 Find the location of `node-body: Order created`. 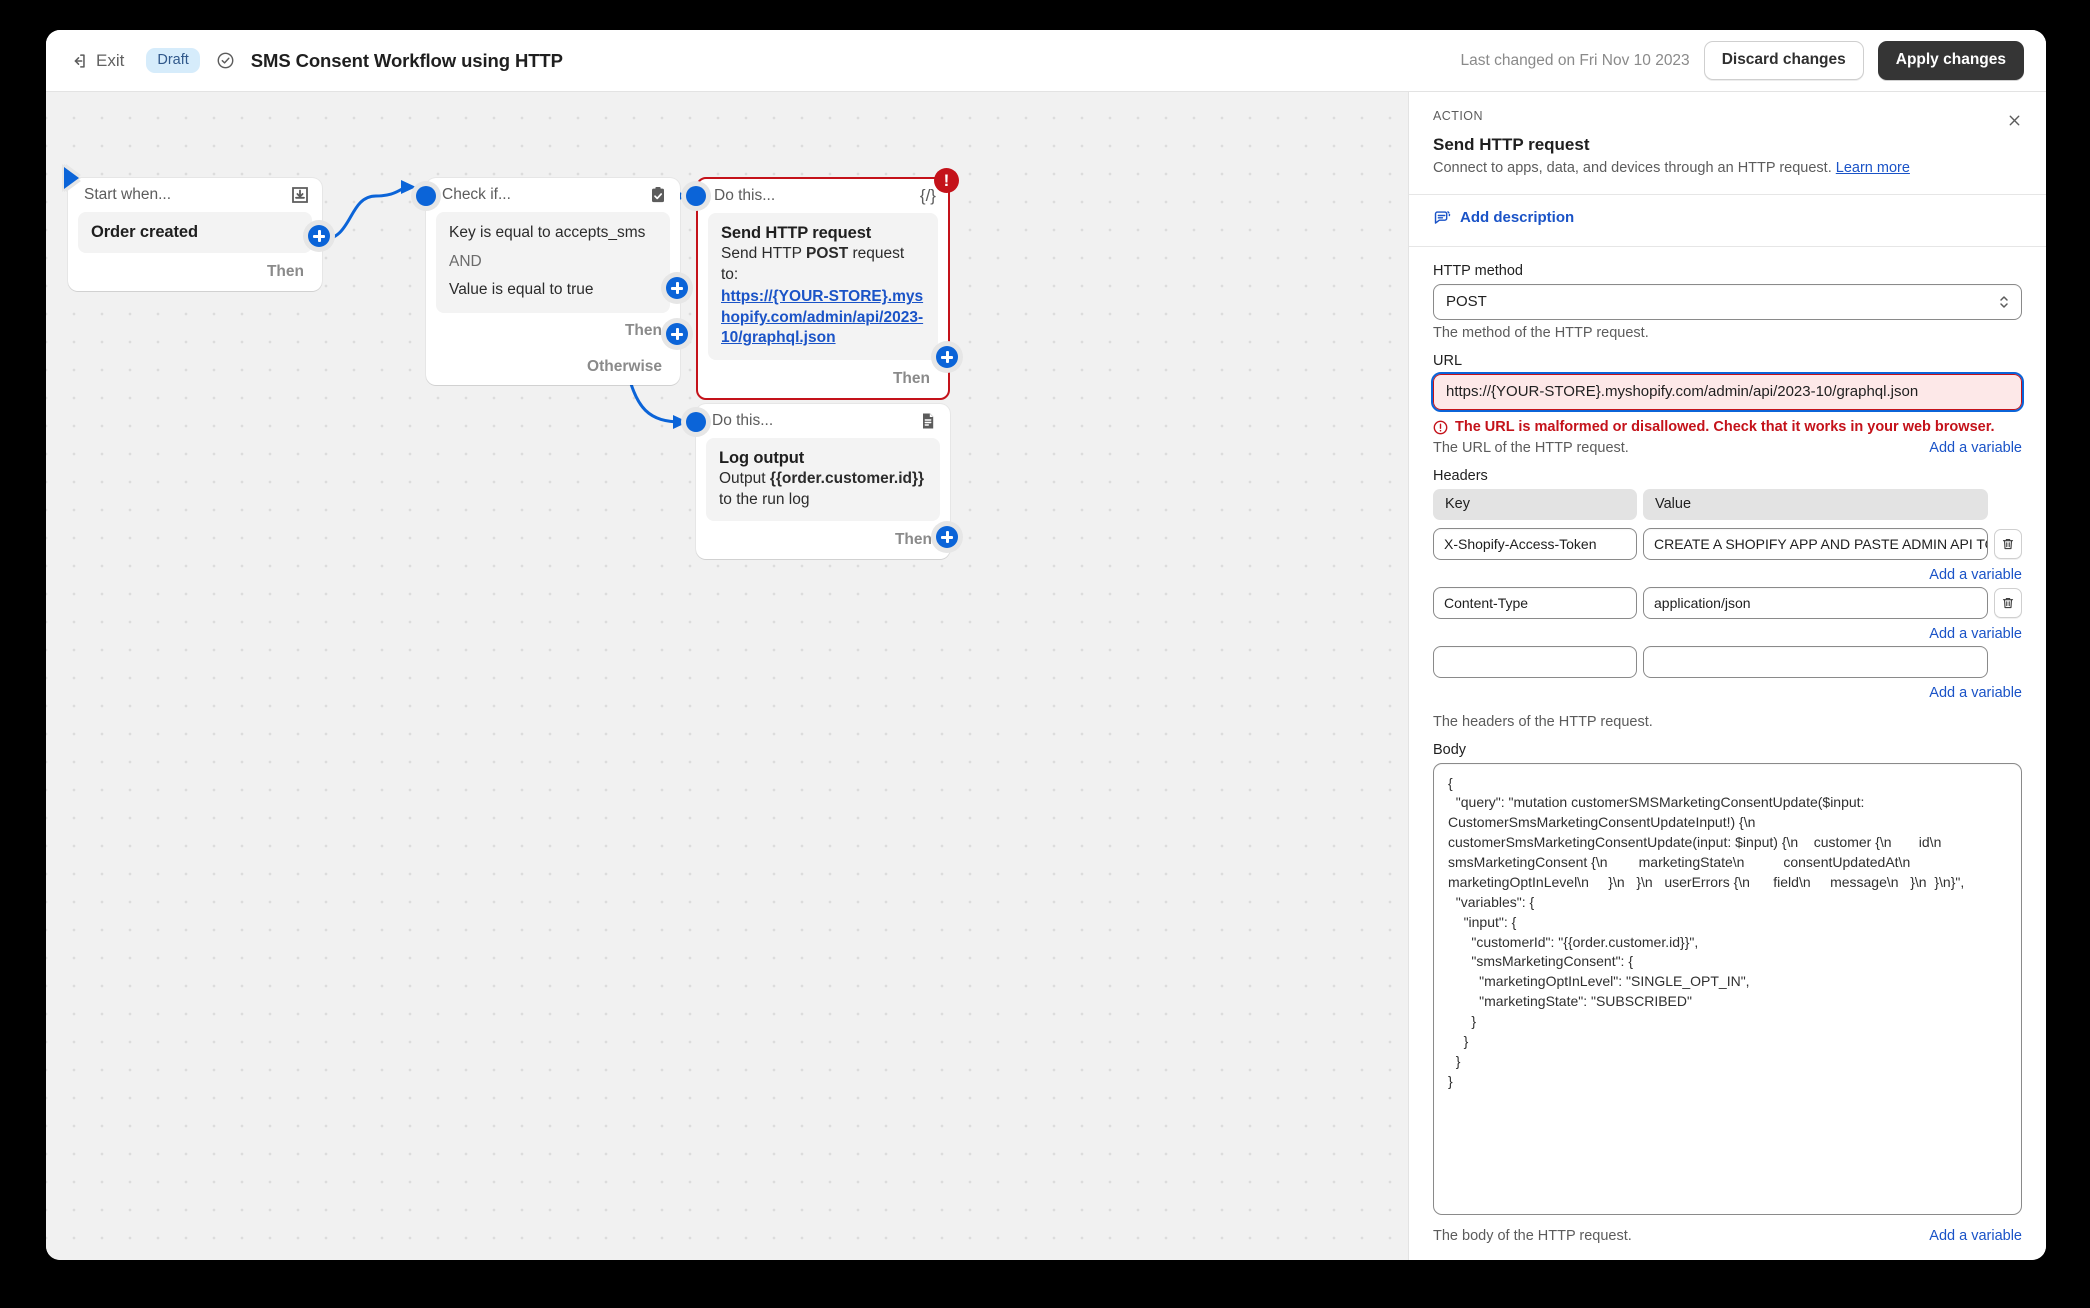

node-body: Order created is located at coordinates (195, 232).